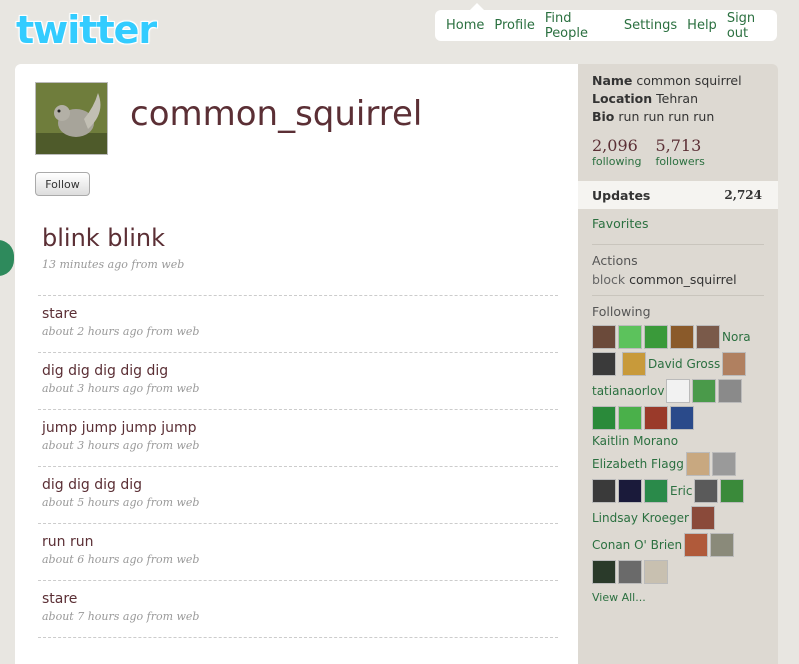 The width and height of the screenshot is (799, 664). What do you see at coordinates (666, 116) in the screenshot?
I see `bio-value: run run run run` at bounding box center [666, 116].